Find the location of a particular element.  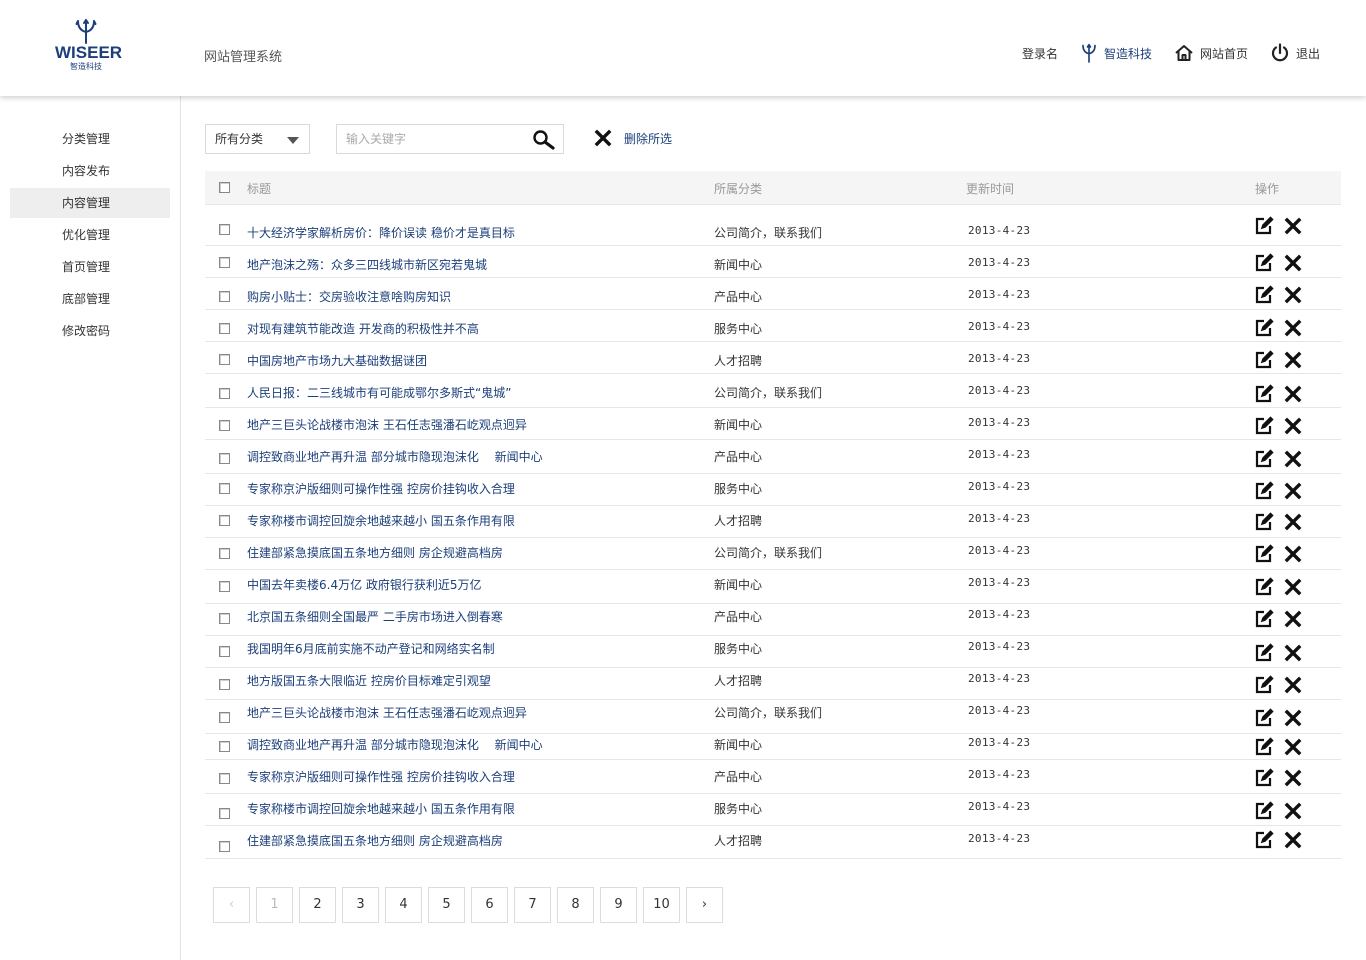

brand-link: 智造科技 is located at coordinates (1116, 53).